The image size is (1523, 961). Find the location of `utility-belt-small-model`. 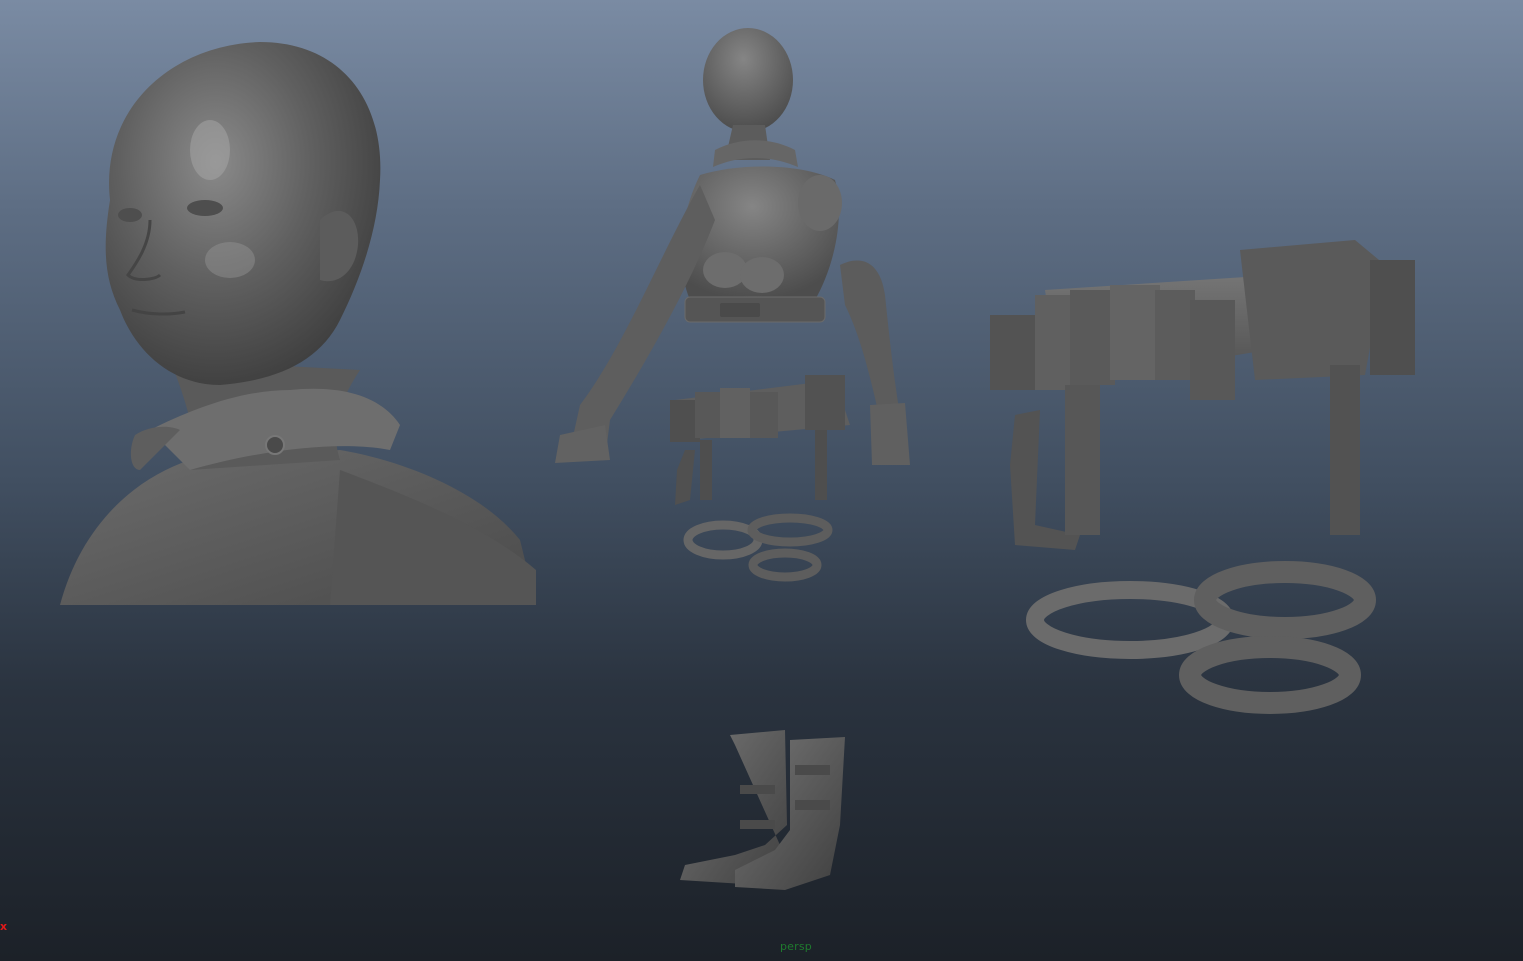

utility-belt-small-model is located at coordinates (760, 440).